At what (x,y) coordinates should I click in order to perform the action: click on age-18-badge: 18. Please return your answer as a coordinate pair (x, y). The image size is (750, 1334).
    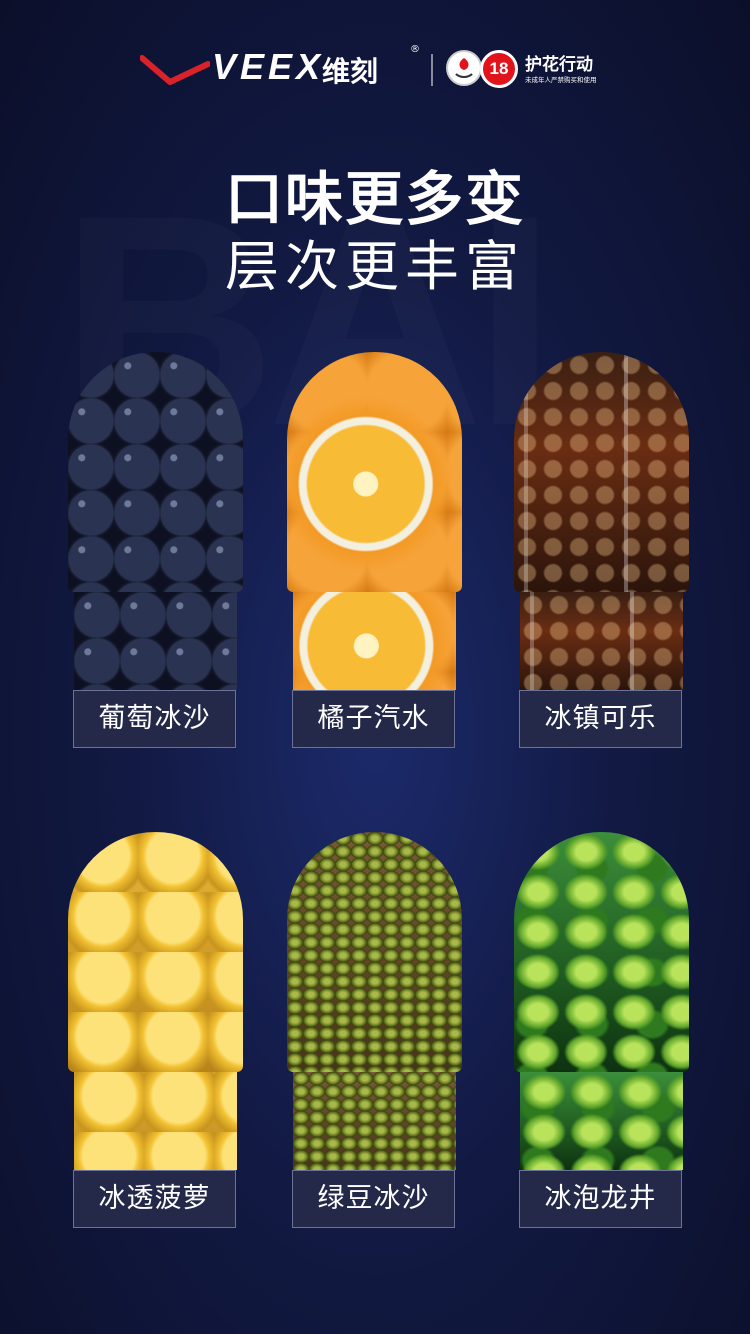
    Looking at the image, I should click on (499, 69).